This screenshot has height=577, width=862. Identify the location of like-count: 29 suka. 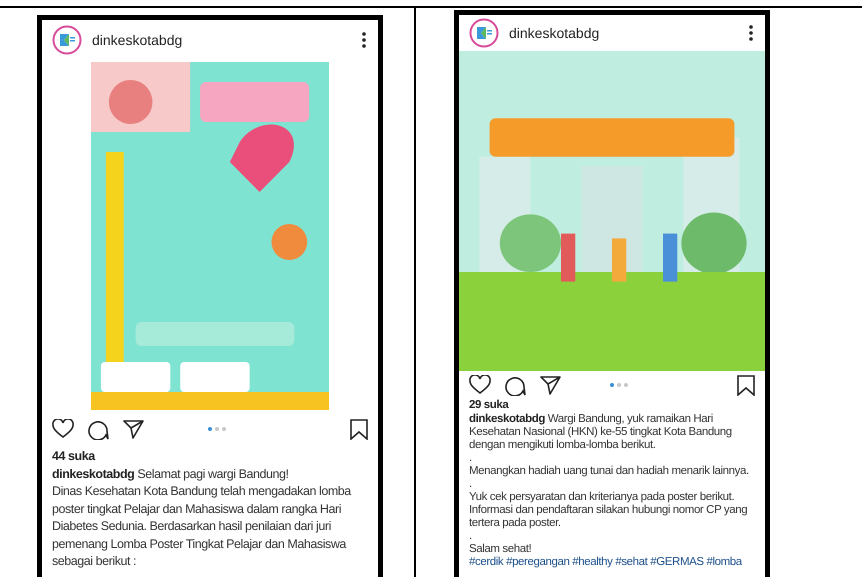
(489, 405).